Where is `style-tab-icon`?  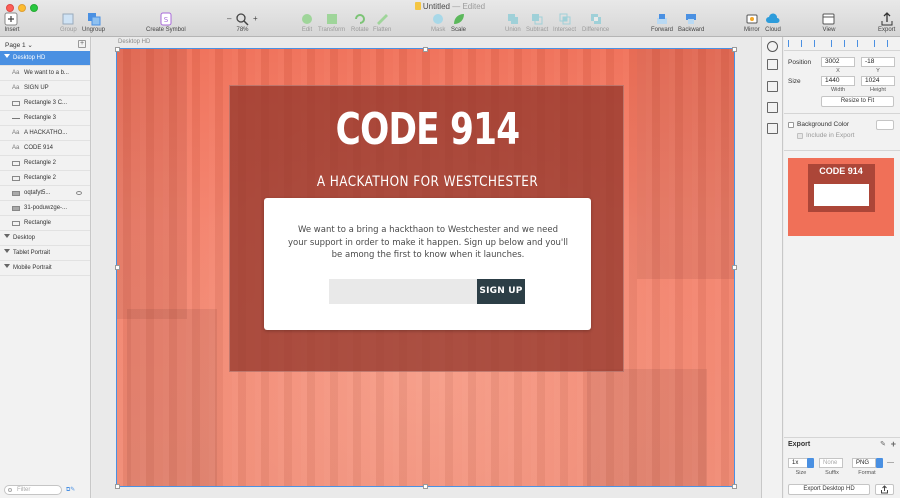 style-tab-icon is located at coordinates (772, 46).